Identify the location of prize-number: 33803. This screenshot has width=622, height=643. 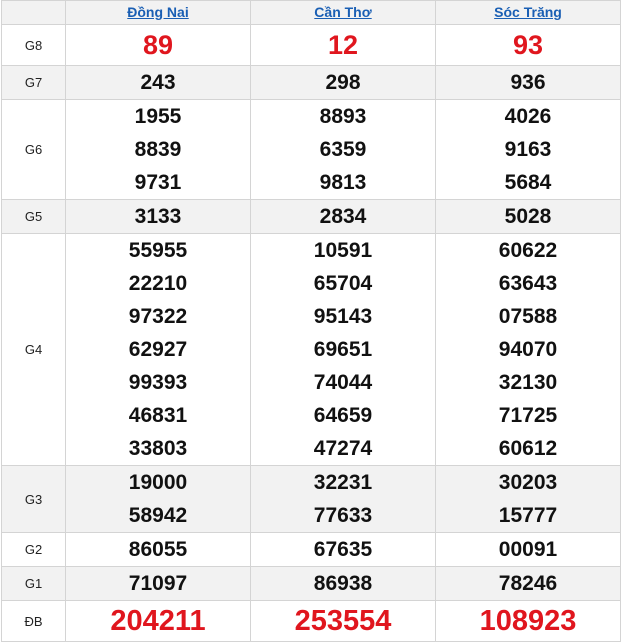
(158, 448).